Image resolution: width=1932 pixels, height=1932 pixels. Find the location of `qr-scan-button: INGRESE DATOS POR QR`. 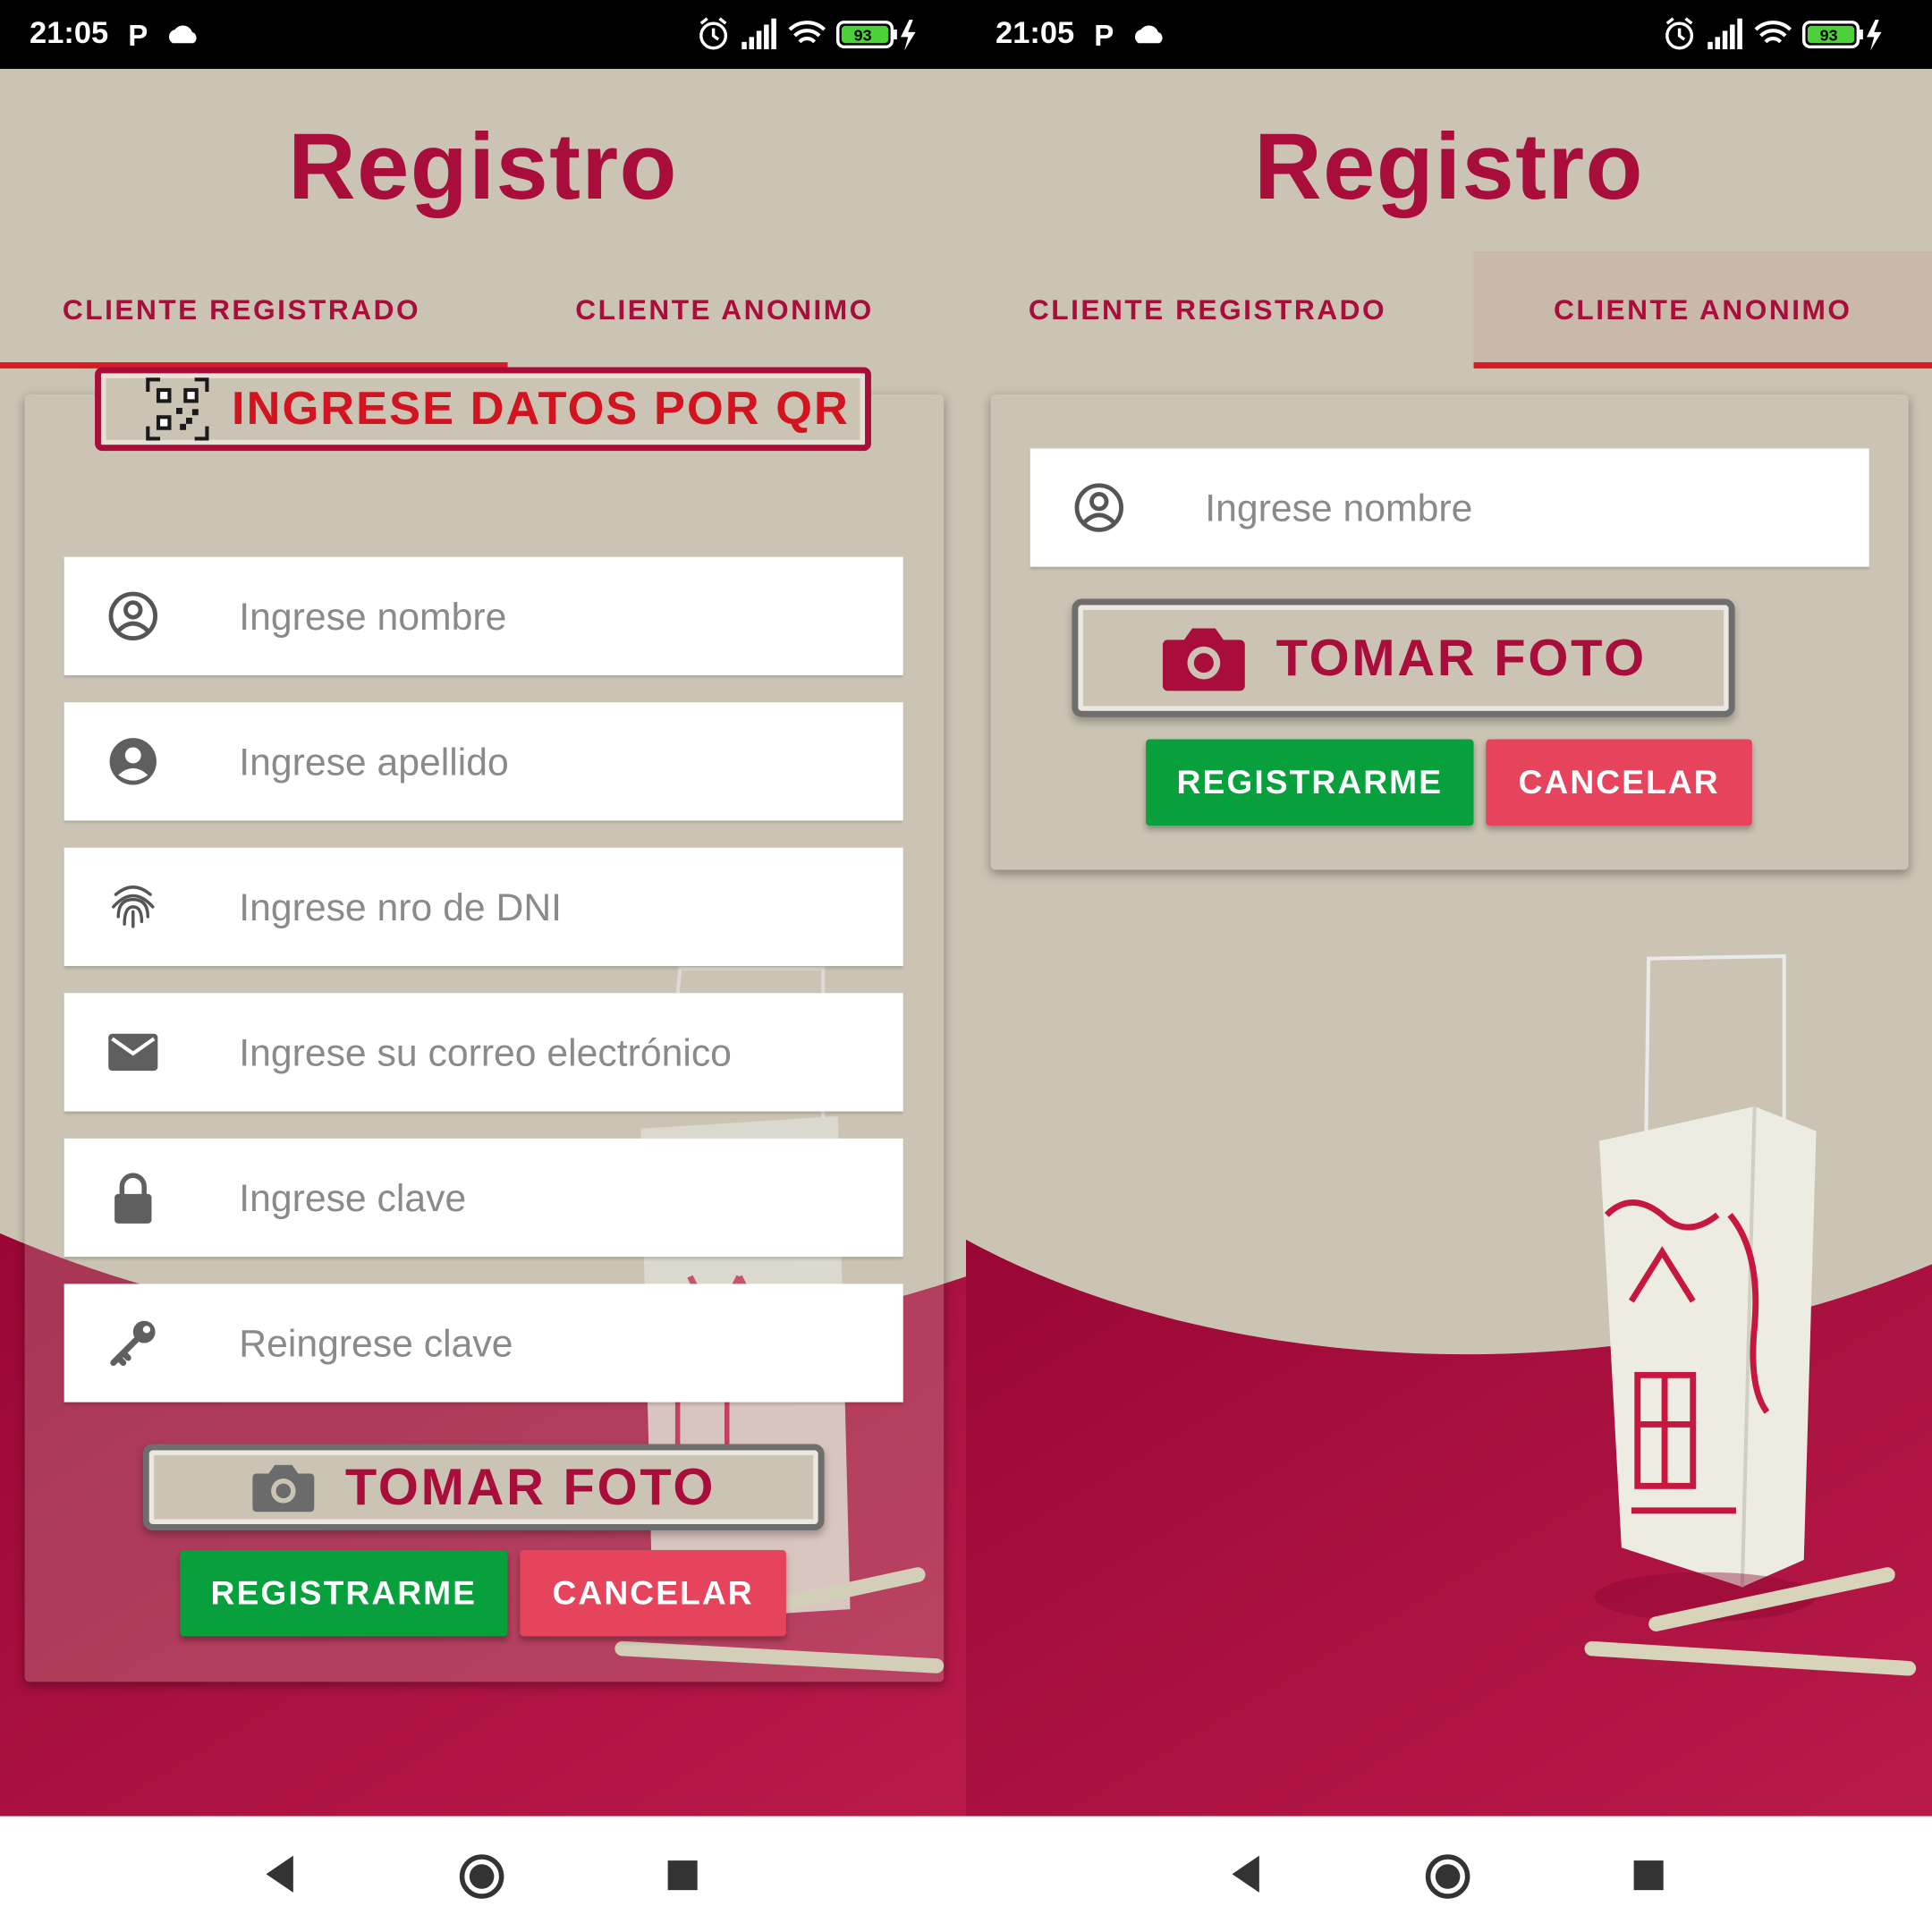

qr-scan-button: INGRESE DATOS POR QR is located at coordinates (483, 409).